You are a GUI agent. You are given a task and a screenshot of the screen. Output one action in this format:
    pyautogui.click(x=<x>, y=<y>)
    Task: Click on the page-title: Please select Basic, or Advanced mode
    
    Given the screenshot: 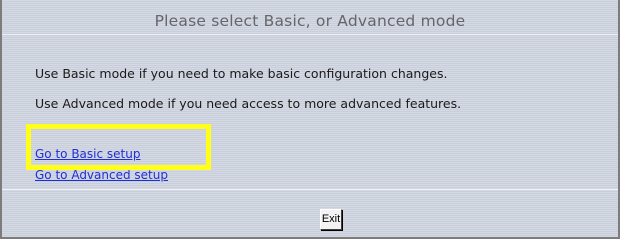 What is the action you would take?
    pyautogui.click(x=310, y=21)
    